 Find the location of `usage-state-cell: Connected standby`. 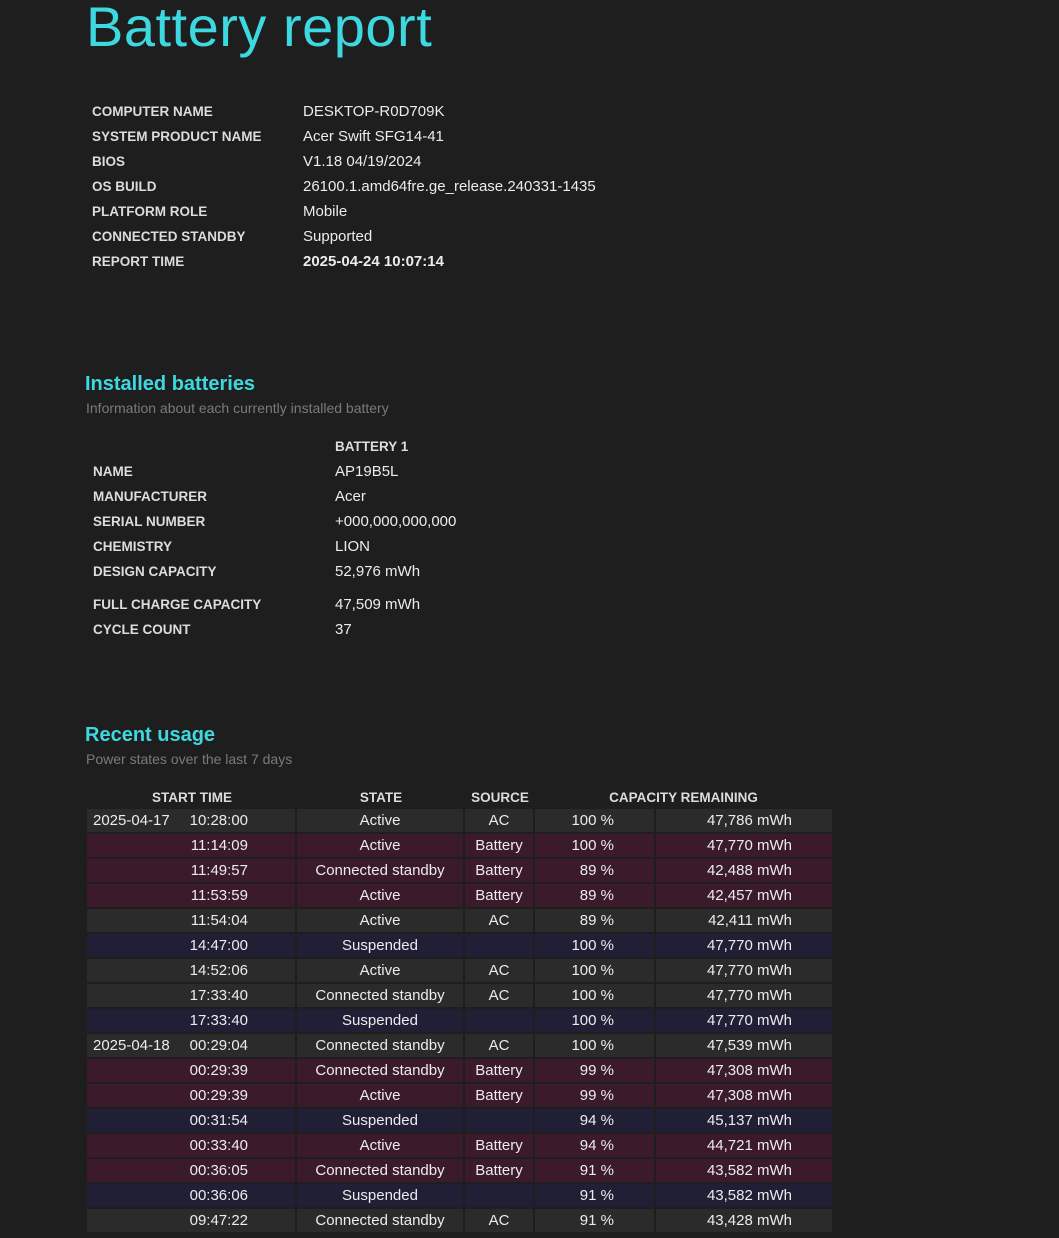

usage-state-cell: Connected standby is located at coordinates (380, 1220).